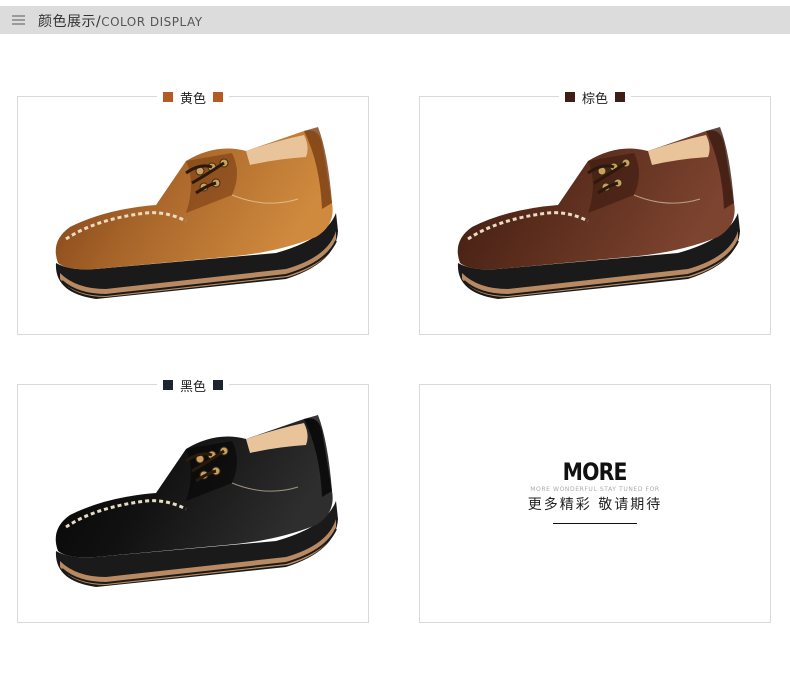 Image resolution: width=790 pixels, height=678 pixels. What do you see at coordinates (395, 20) in the screenshot?
I see `section-header: 颜色展示/COLOR DISPLAY` at bounding box center [395, 20].